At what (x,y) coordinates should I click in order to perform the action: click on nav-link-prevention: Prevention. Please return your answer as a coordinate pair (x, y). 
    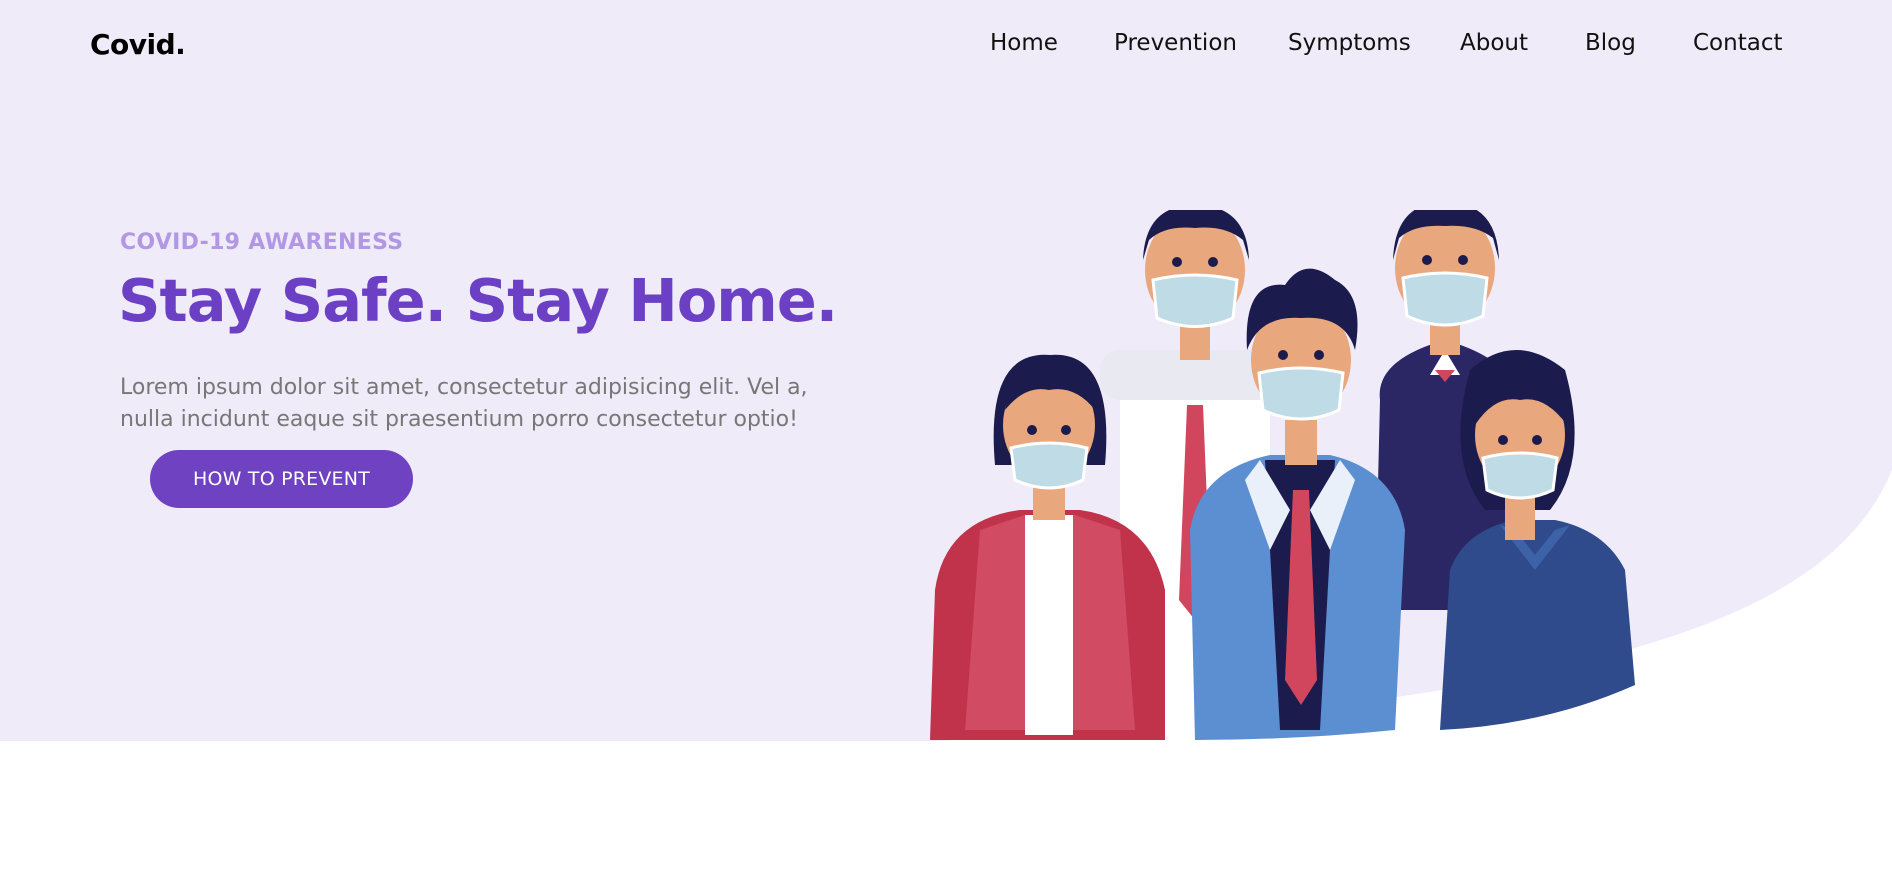
    Looking at the image, I should click on (1175, 43).